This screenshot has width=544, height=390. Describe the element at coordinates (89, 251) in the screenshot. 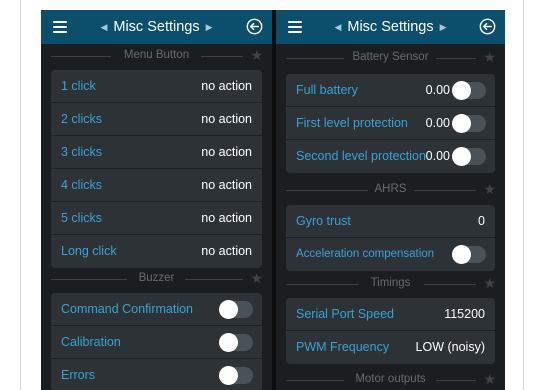

I see `setting-label: Long click` at that location.